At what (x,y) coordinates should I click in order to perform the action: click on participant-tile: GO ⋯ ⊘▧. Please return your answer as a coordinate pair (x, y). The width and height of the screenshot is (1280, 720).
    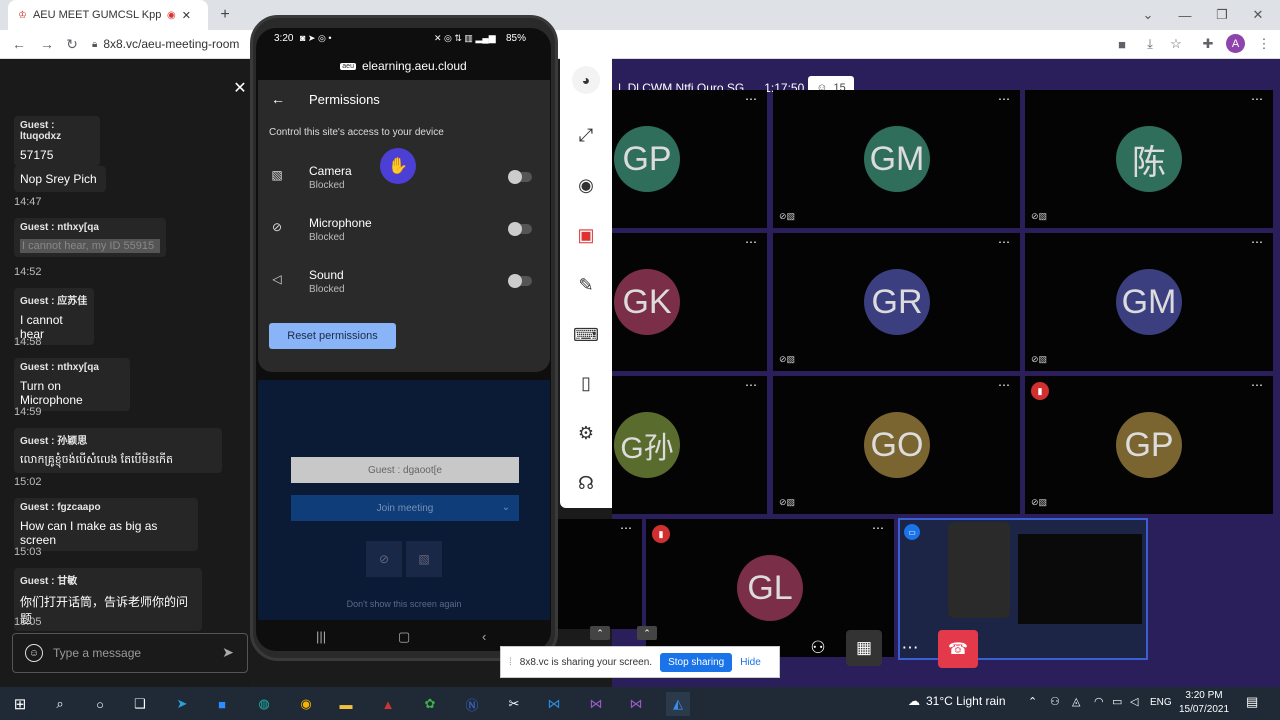
    Looking at the image, I should click on (896, 445).